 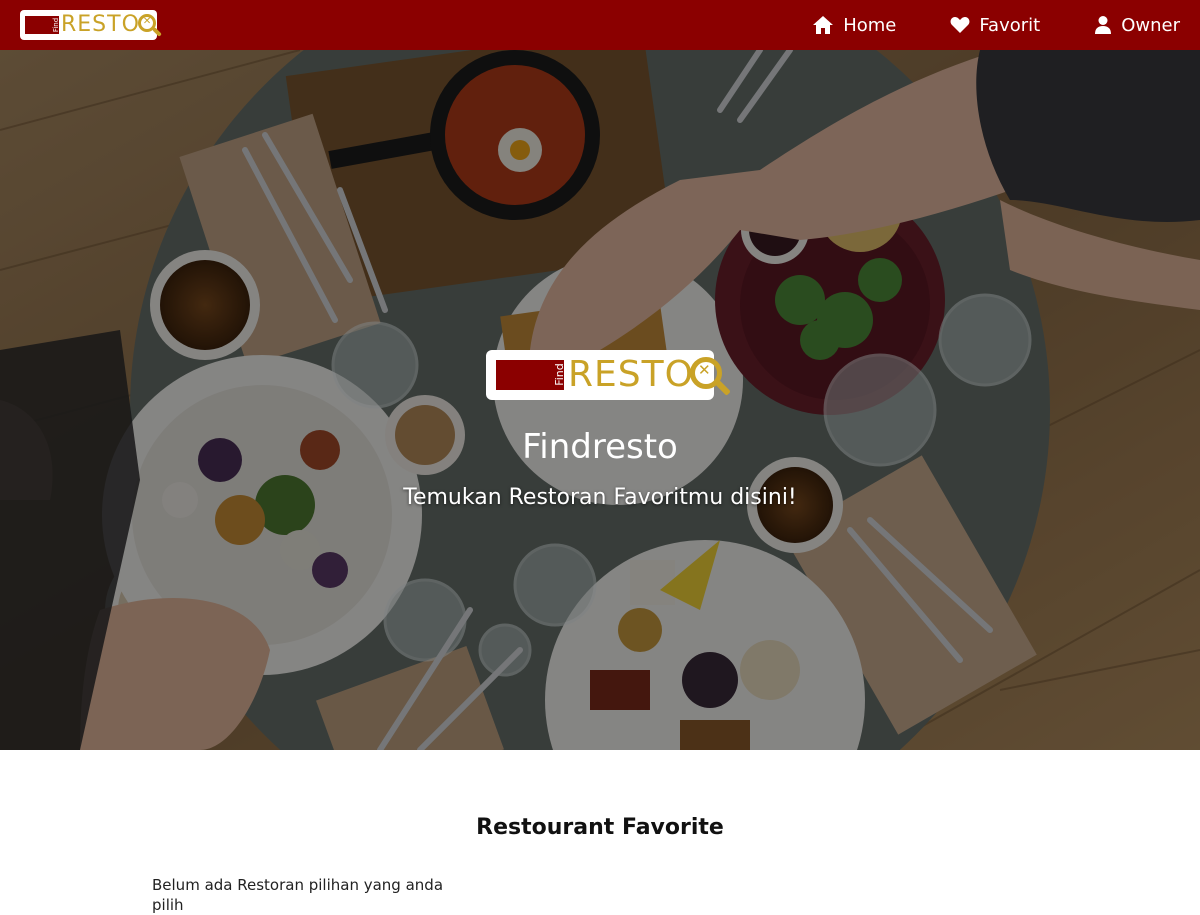 I want to click on nav-item-home-label: Home, so click(x=870, y=25).